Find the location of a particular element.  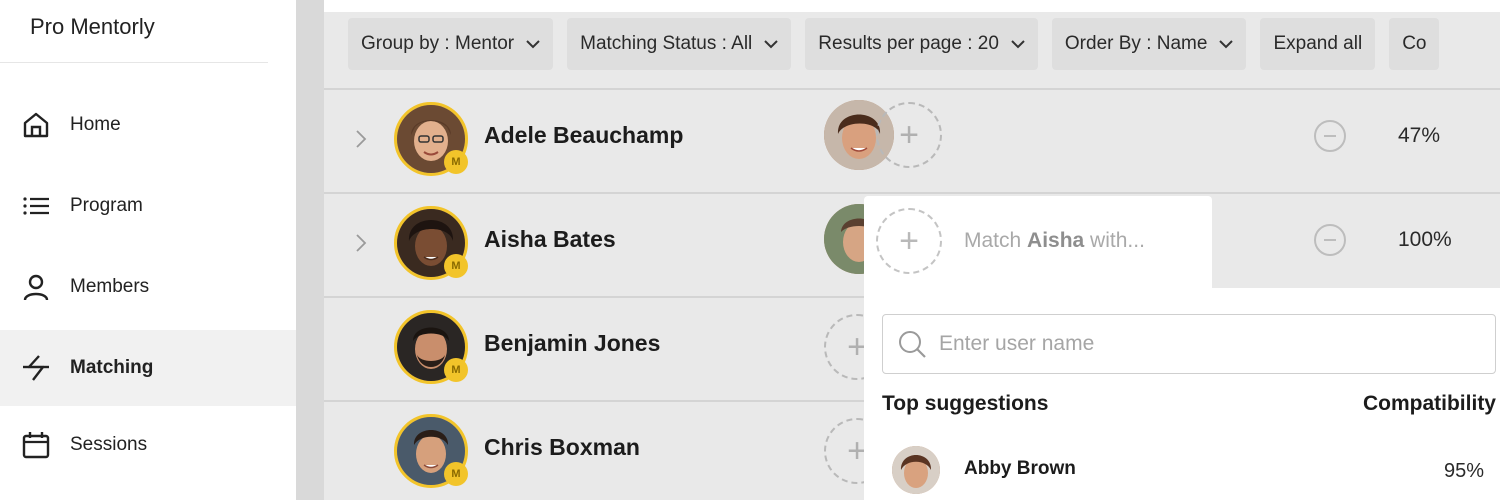

sidebar-item-label: Home is located at coordinates (95, 124).